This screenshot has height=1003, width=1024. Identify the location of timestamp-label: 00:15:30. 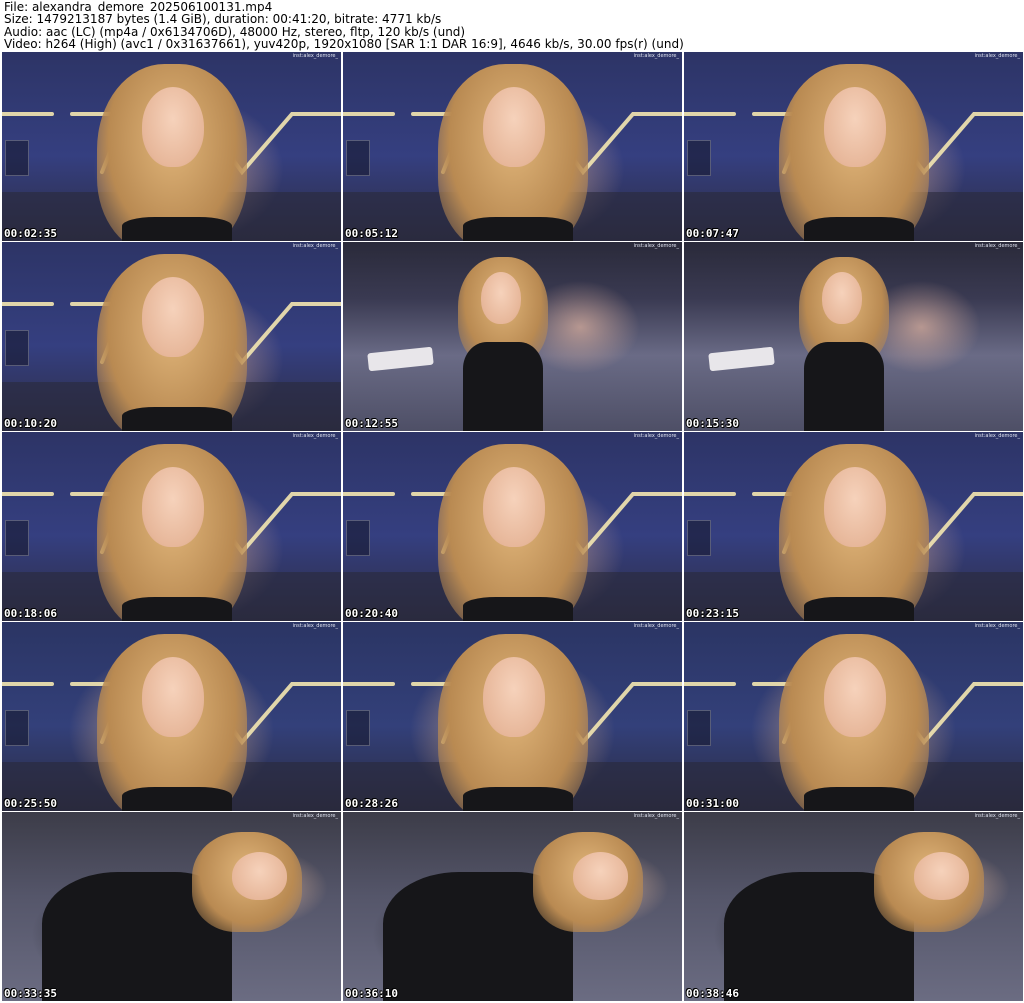
(712, 423).